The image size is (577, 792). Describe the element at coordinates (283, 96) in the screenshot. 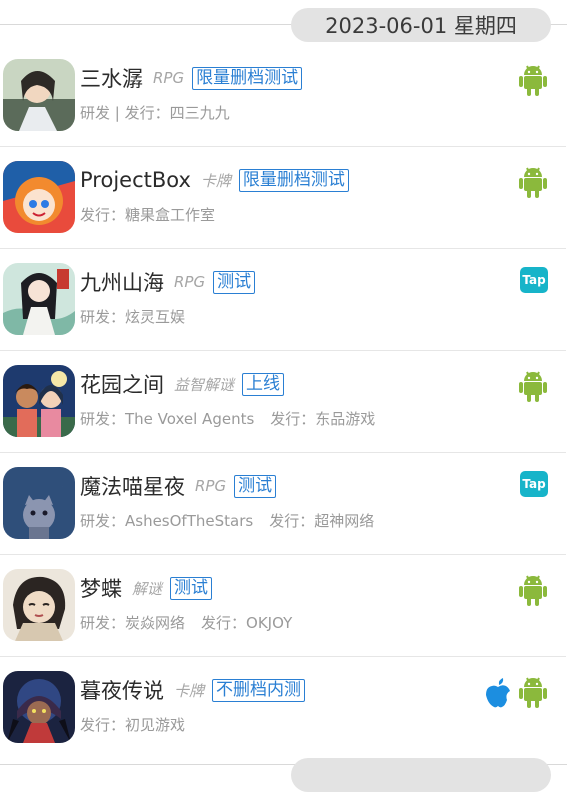

I see `game-row: 三水潺 RPG 限量删档测试 研发 | 发行：四三九九` at that location.